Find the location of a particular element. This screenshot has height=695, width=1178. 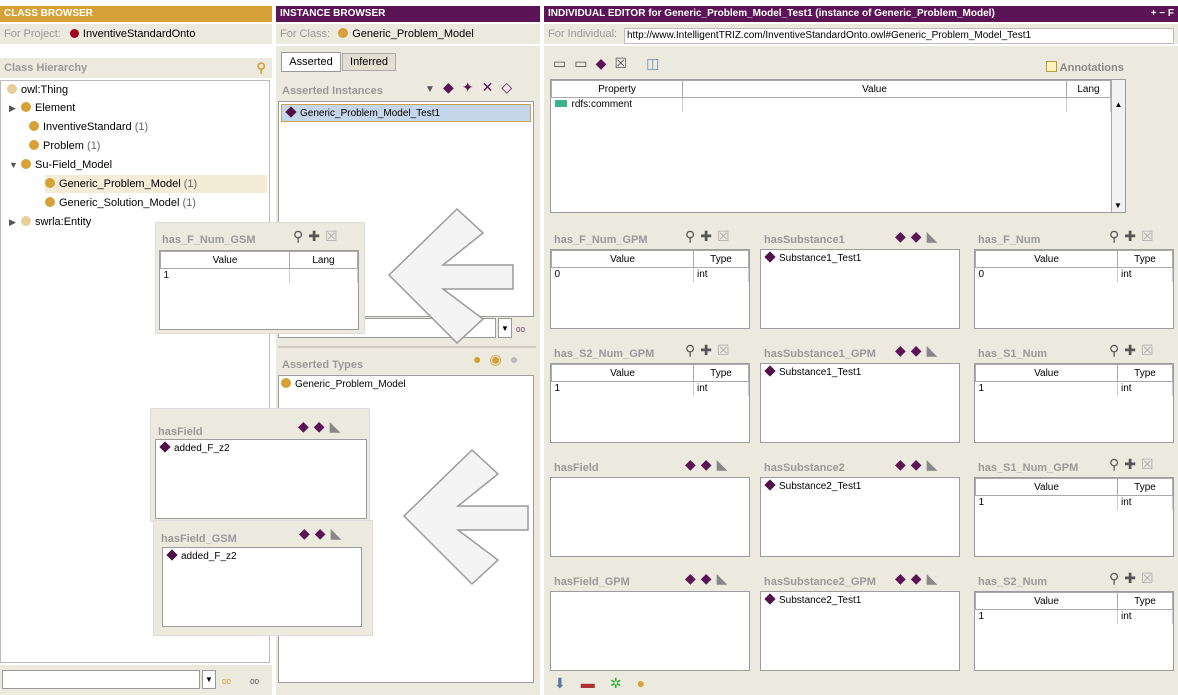

has-field-overlay-list: added_F_z2 is located at coordinates (261, 479).